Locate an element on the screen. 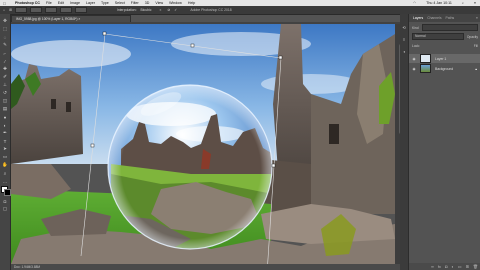 The image size is (480, 270). menu-image: Image is located at coordinates (75, 3).